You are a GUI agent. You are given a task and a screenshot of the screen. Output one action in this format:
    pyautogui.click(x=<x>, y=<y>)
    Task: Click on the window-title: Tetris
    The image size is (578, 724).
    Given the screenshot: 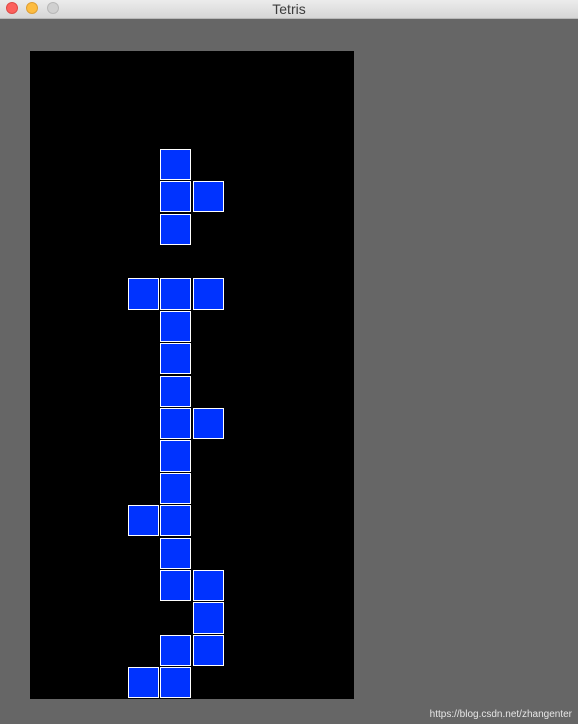 What is the action you would take?
    pyautogui.click(x=289, y=9)
    